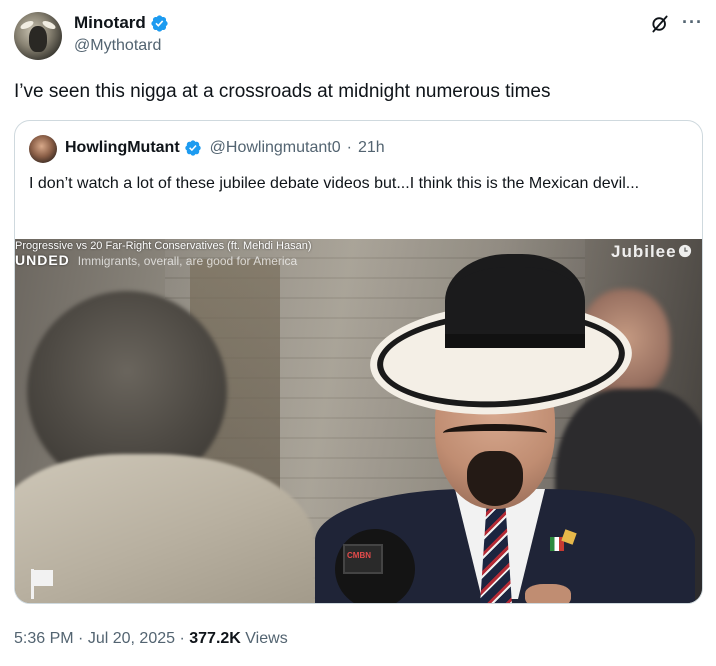  What do you see at coordinates (43, 149) in the screenshot?
I see `quote-author-avatar` at bounding box center [43, 149].